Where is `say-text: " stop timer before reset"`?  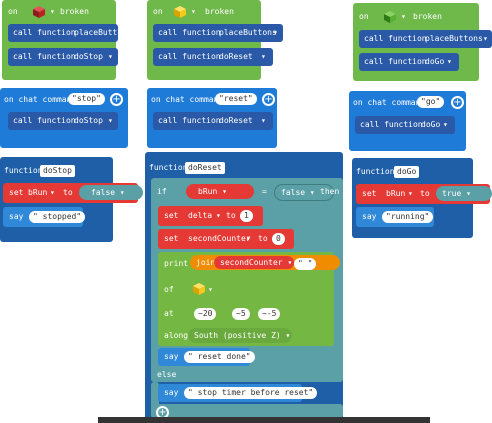
say-text: " stop timer before reset" is located at coordinates (251, 393).